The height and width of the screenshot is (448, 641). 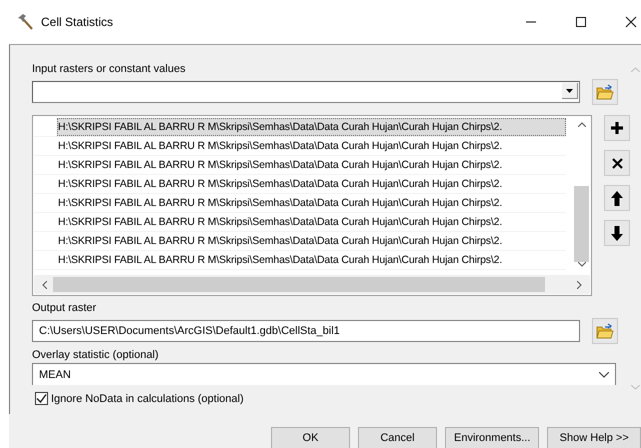 What do you see at coordinates (41, 398) in the screenshot?
I see `checkbox` at bounding box center [41, 398].